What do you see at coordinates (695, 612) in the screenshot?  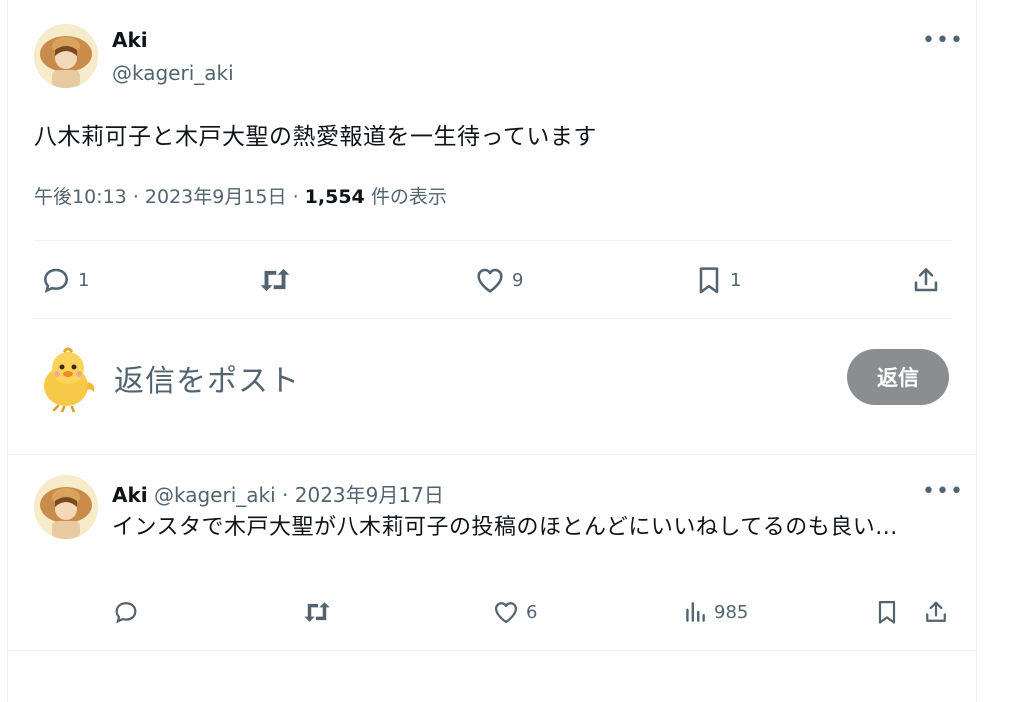 I see `views-icon` at bounding box center [695, 612].